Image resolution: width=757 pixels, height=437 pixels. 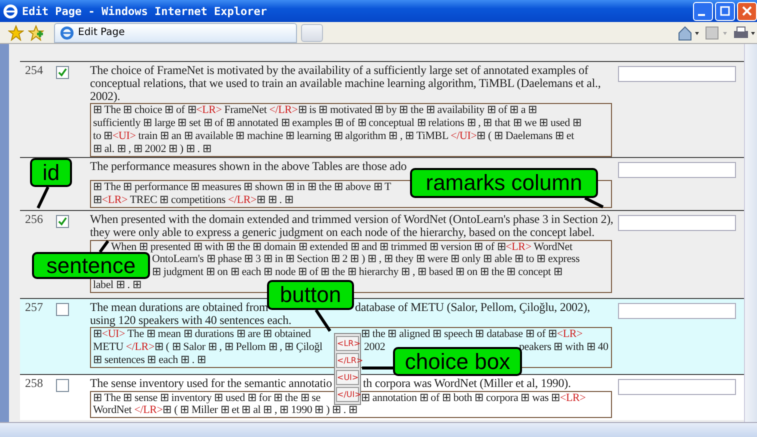 I want to click on row-id: 258, so click(x=34, y=383).